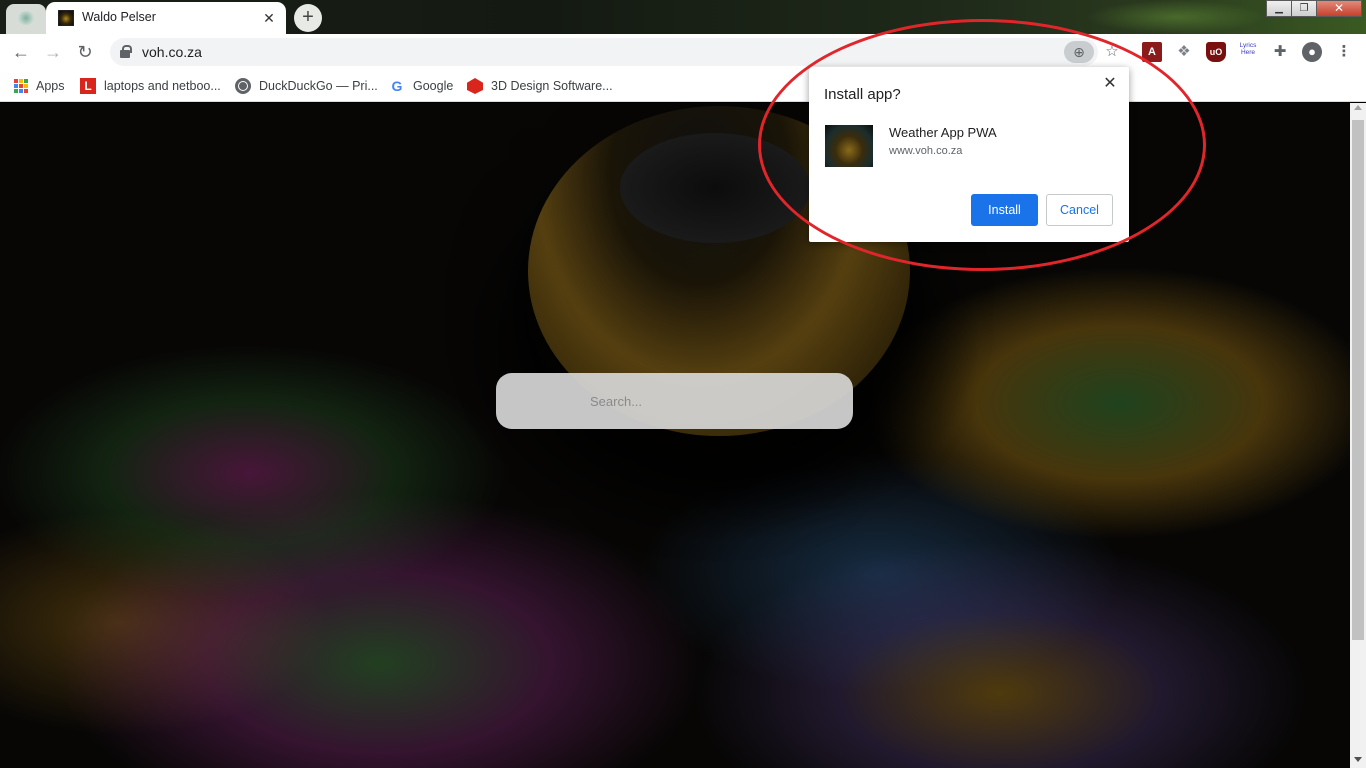 The width and height of the screenshot is (1366, 768). I want to click on pinned-tab-favicon-icon, so click(26, 18).